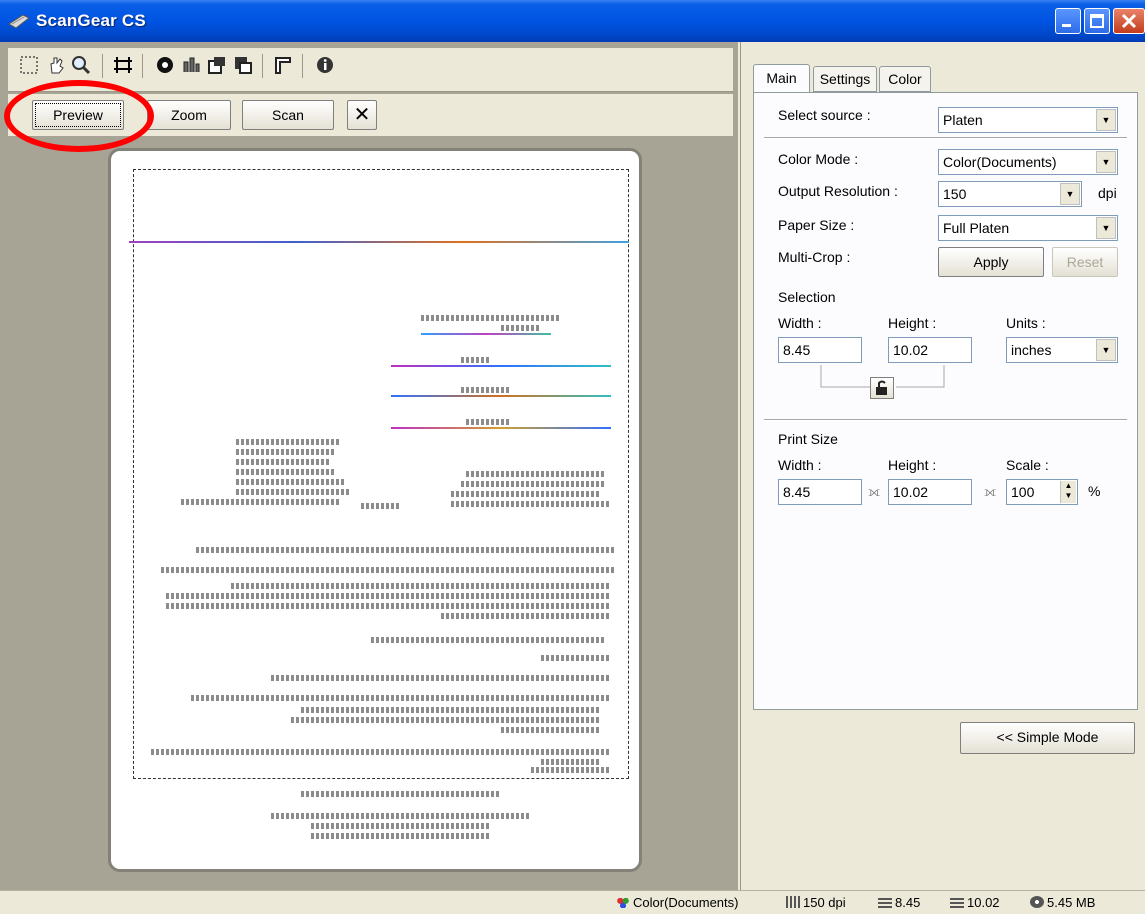  Describe the element at coordinates (623, 902) in the screenshot. I see `color-palette-icon` at that location.